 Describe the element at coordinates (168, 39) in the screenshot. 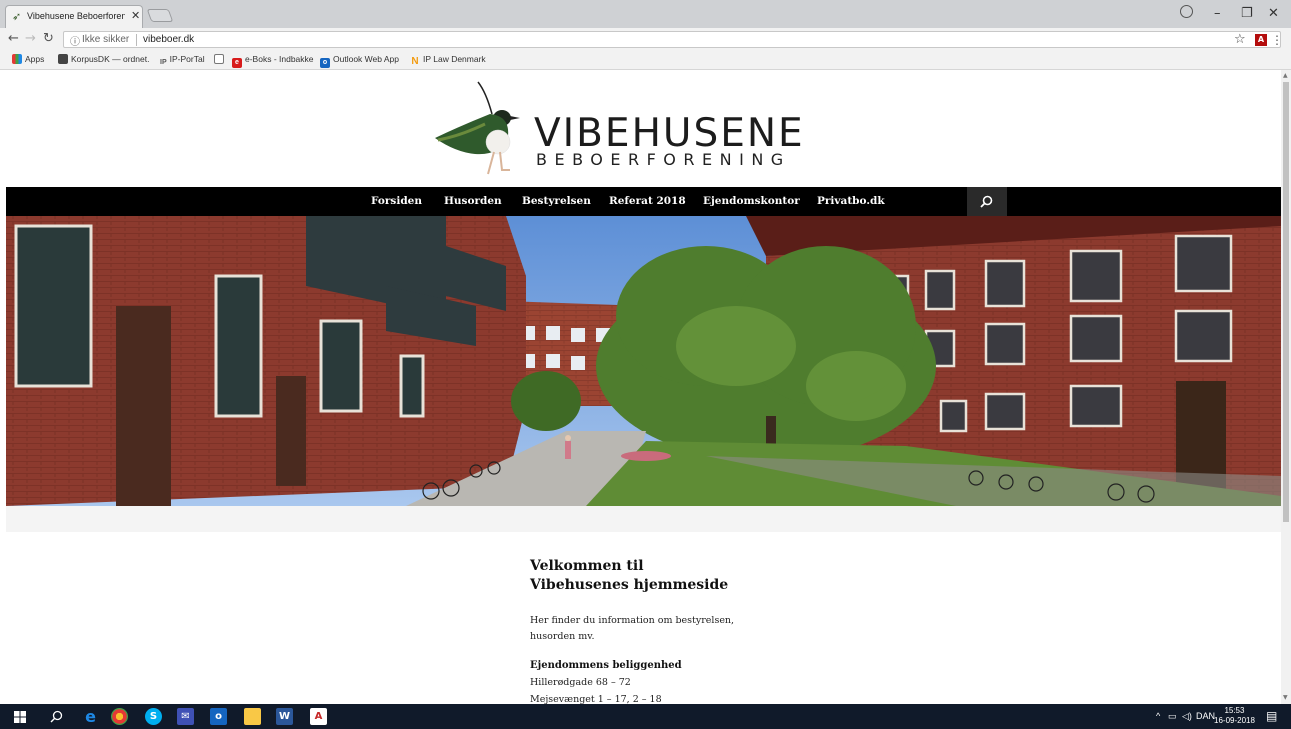

I see `url-text: vibeboer.dk` at that location.